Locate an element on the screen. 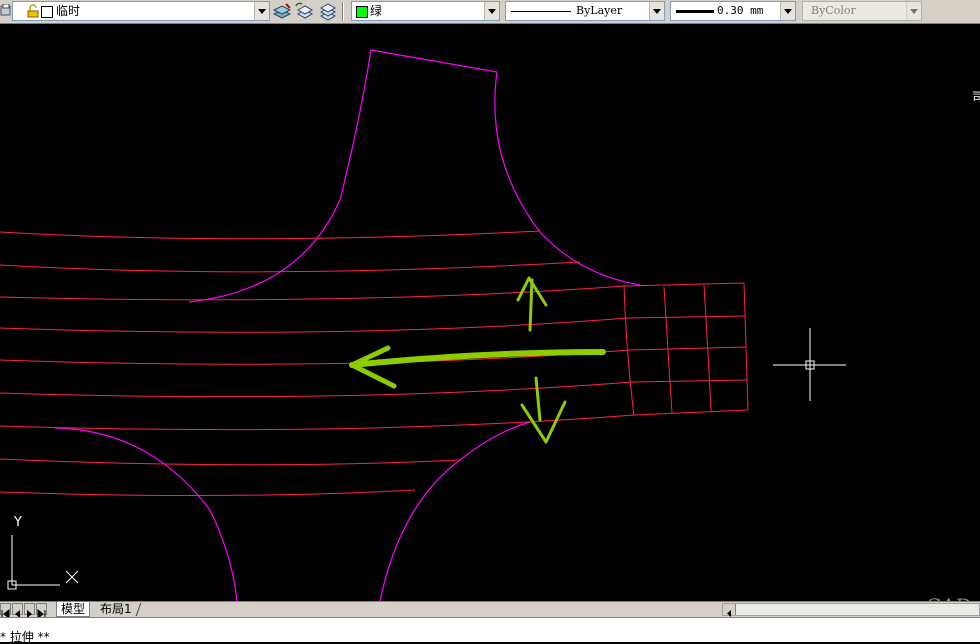 Image resolution: width=980 pixels, height=644 pixels. tab-divider is located at coordinates (138, 609).